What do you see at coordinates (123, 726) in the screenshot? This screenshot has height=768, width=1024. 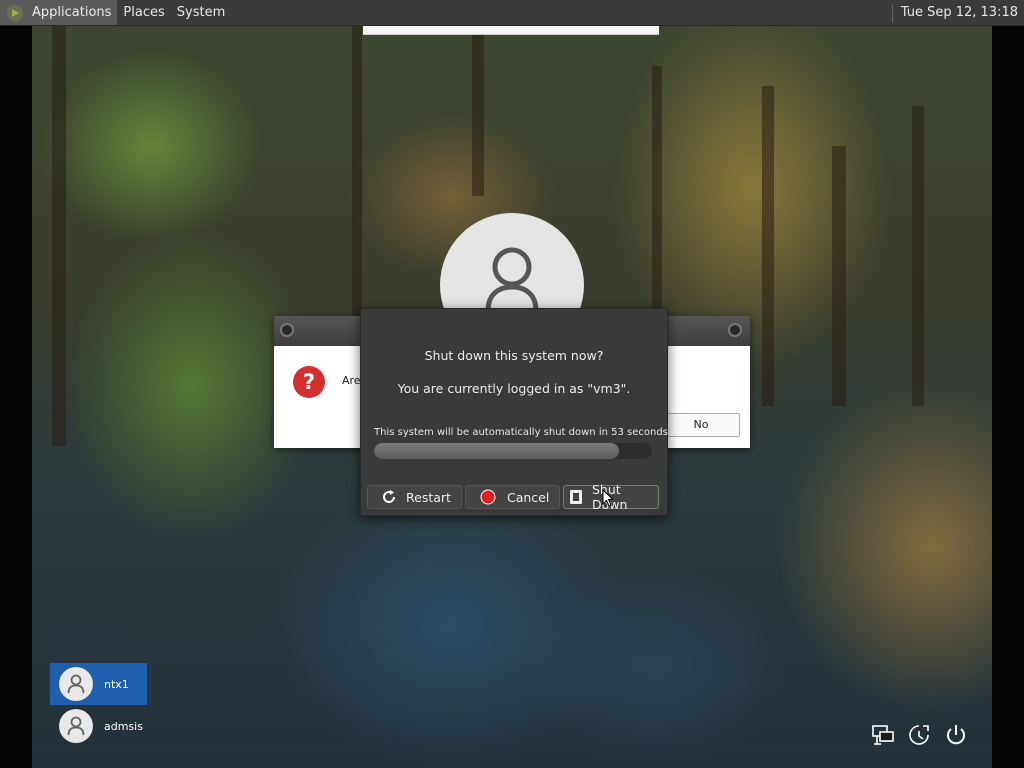 I see `user-name: admsis` at bounding box center [123, 726].